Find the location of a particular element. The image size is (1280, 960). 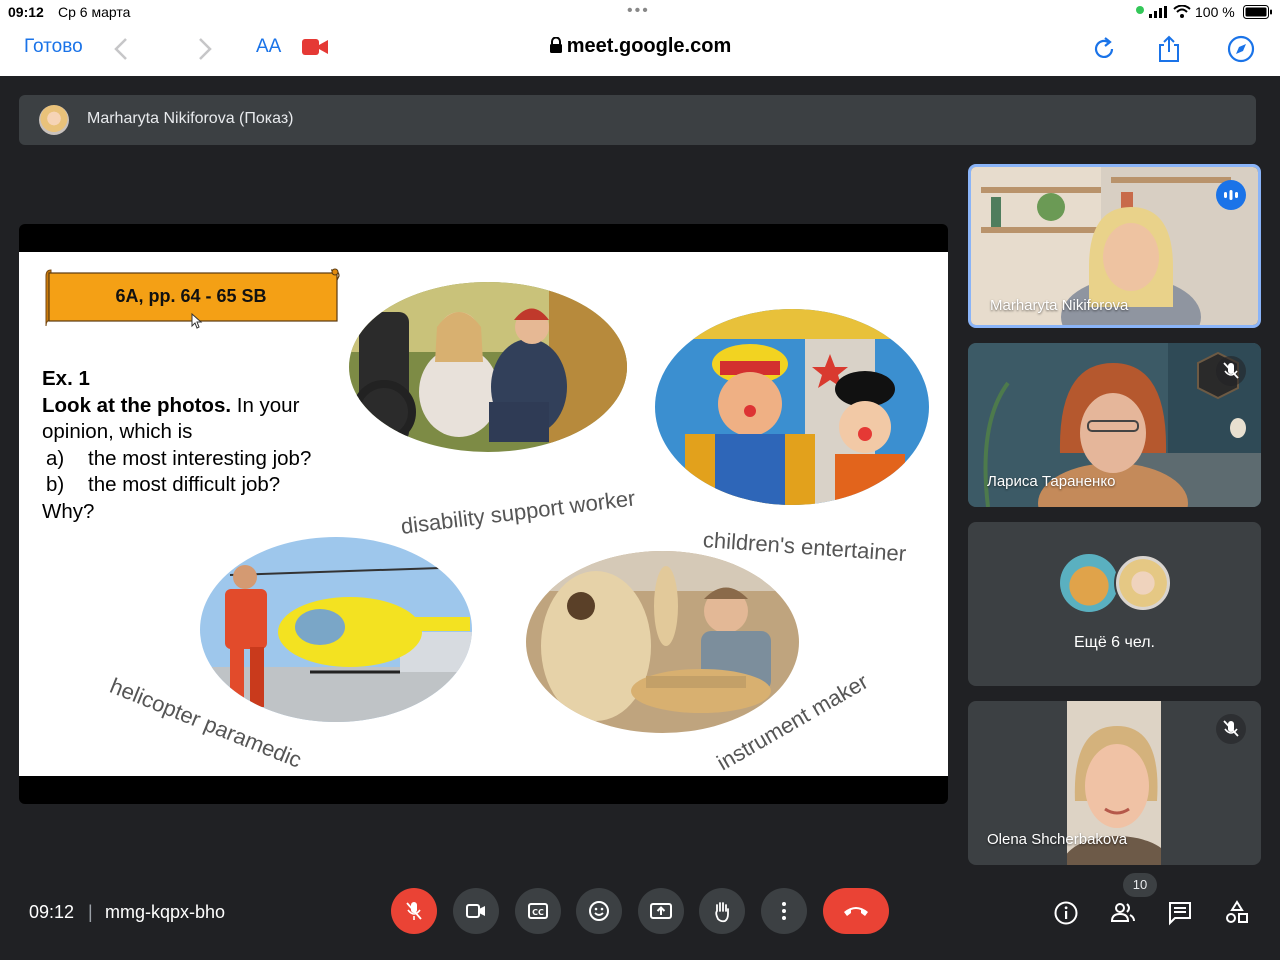

participant-name: Olena Shcherbakova is located at coordinates (1057, 839).